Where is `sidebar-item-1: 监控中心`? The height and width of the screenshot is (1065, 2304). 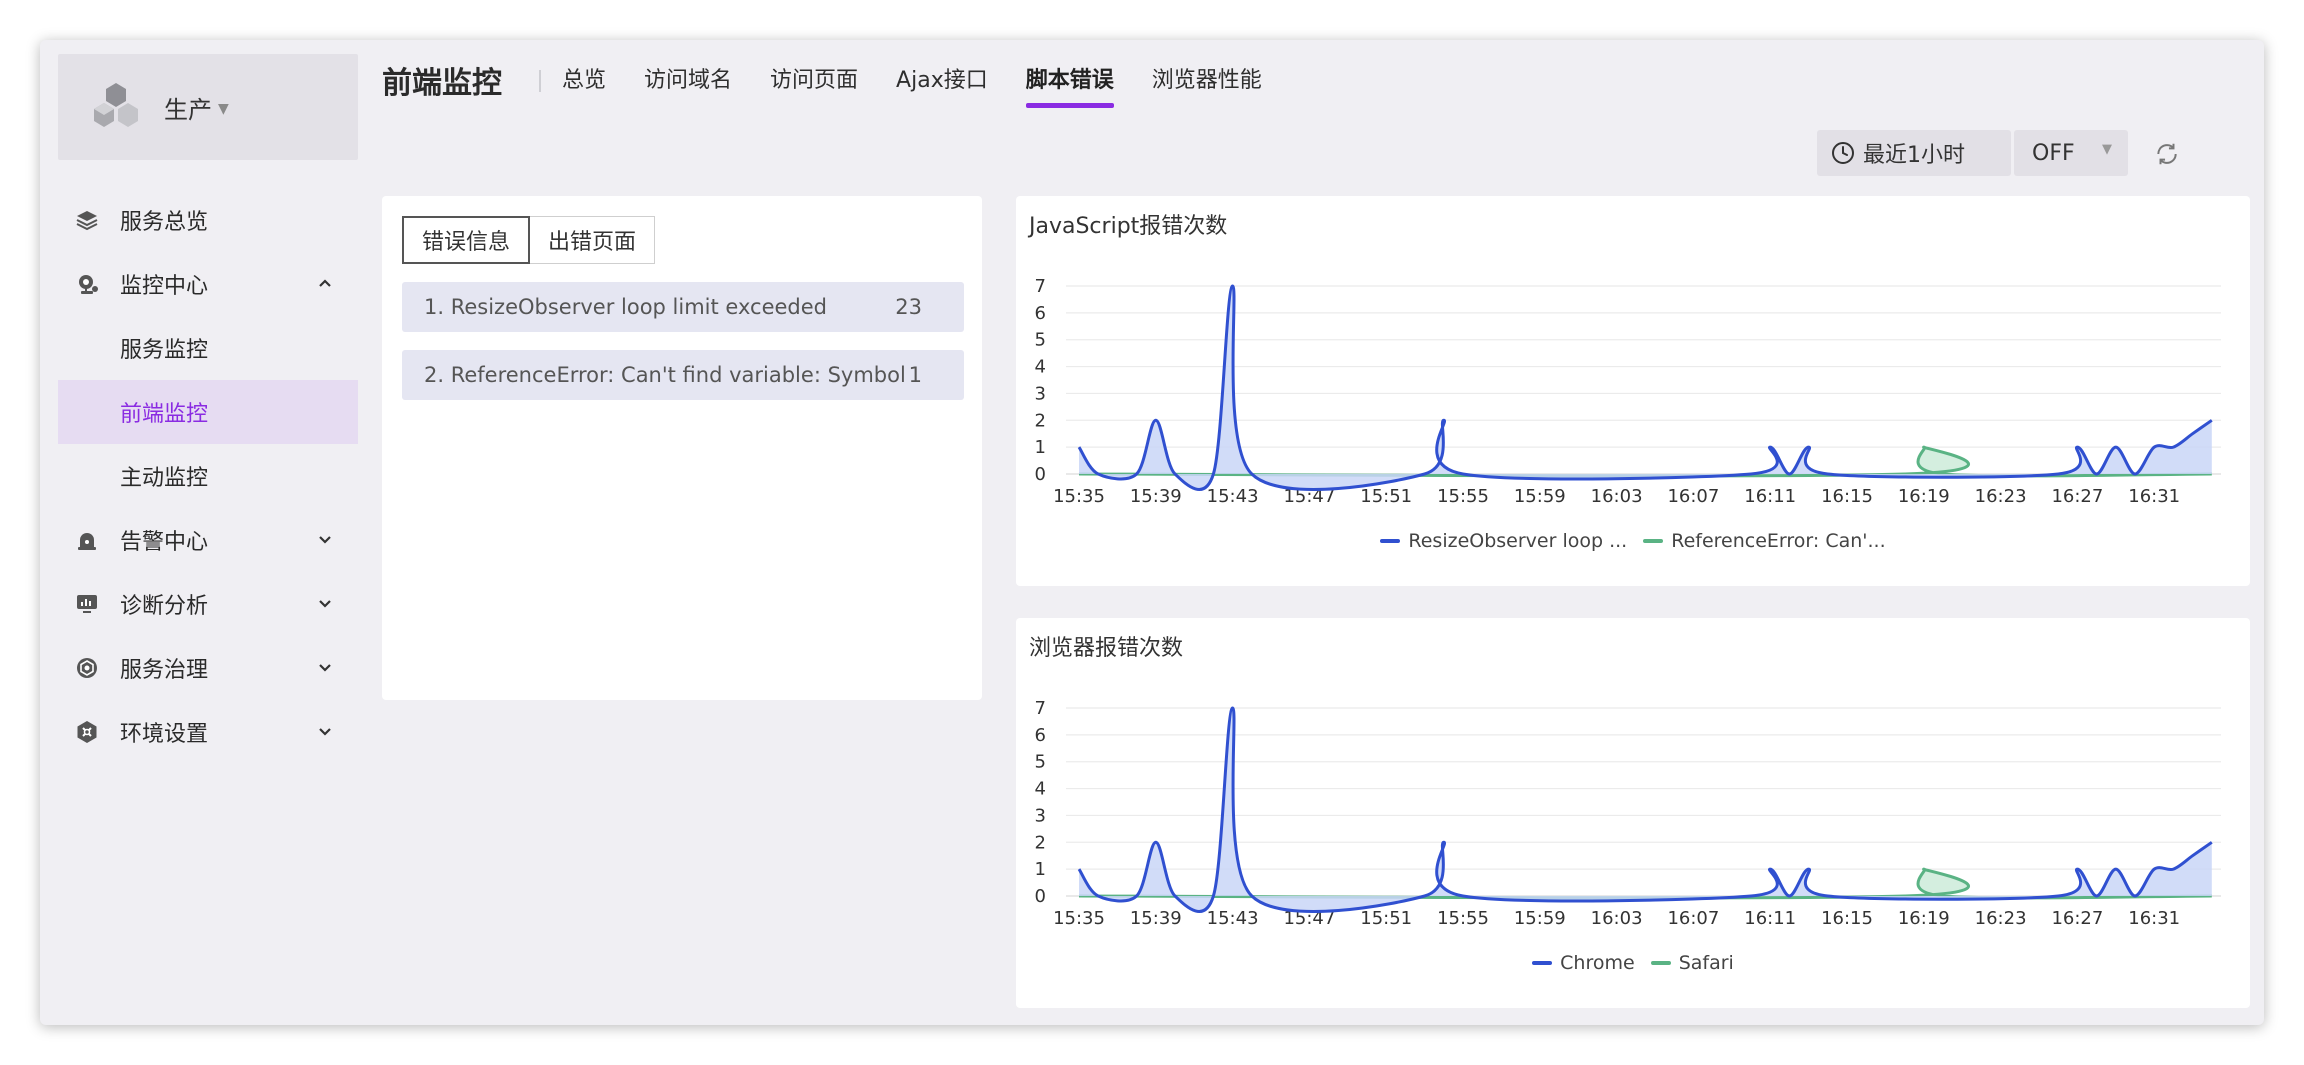 sidebar-item-1: 监控中心 is located at coordinates (208, 284).